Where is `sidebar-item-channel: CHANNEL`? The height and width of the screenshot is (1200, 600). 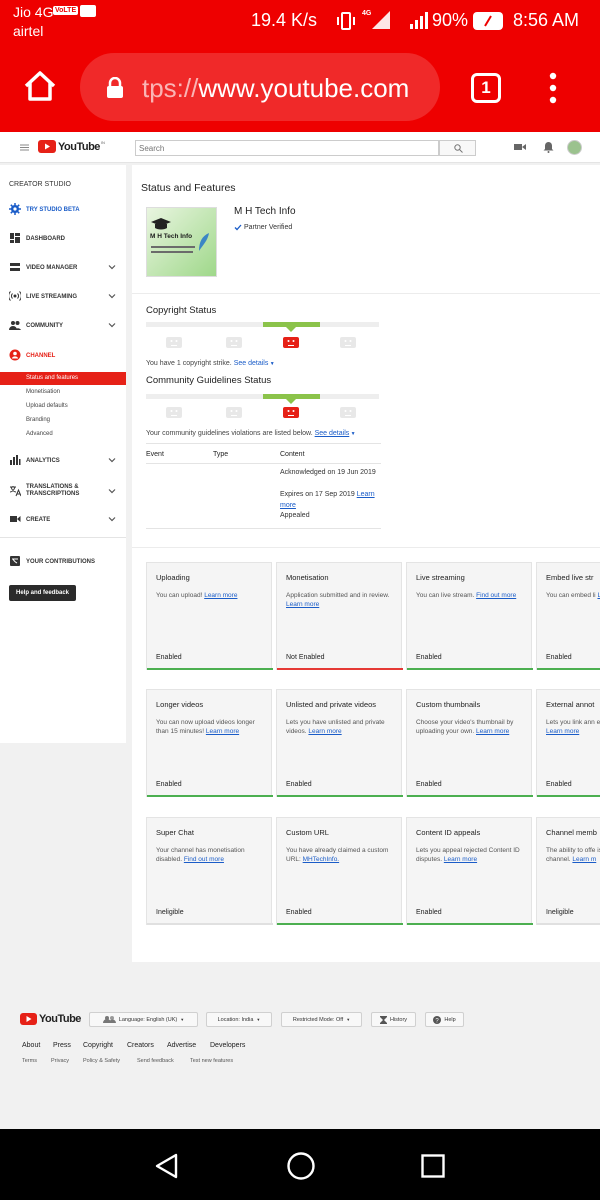 sidebar-item-channel: CHANNEL is located at coordinates (63, 356).